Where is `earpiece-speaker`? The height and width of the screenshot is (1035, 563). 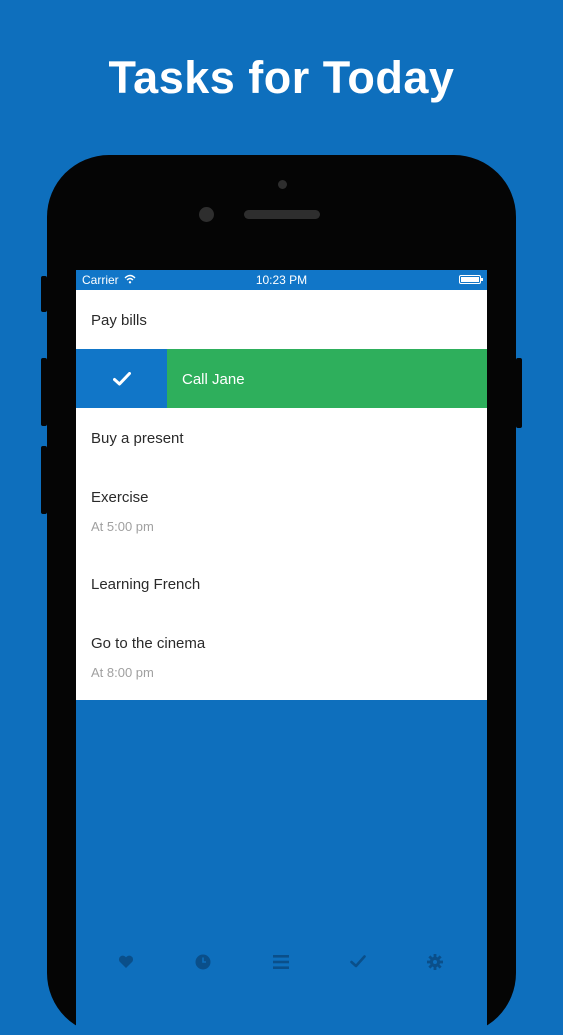
earpiece-speaker is located at coordinates (282, 214).